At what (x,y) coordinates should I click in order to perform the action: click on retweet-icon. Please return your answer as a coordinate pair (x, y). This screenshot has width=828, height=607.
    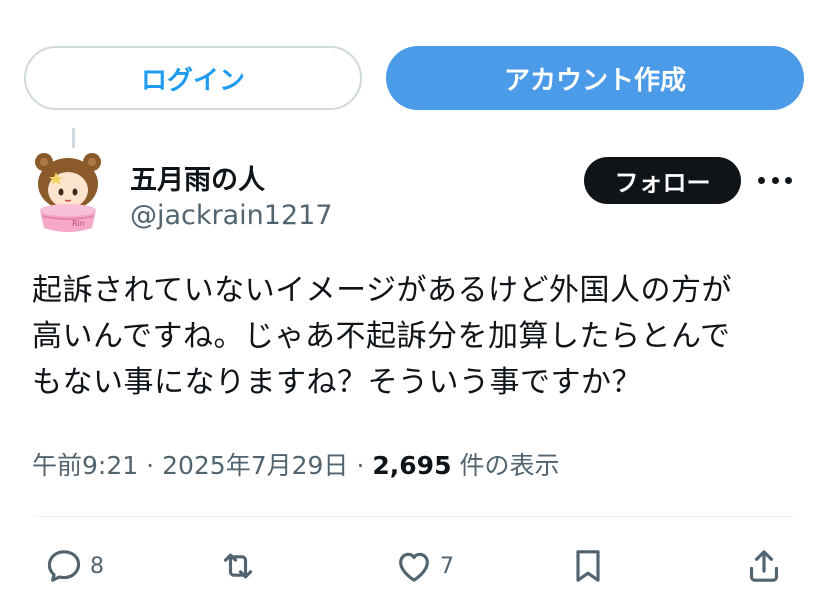
    Looking at the image, I should click on (238, 566).